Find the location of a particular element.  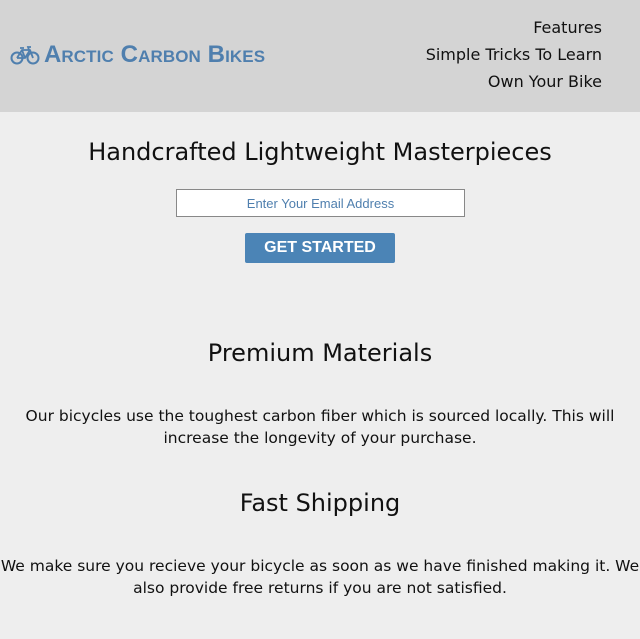

hero-title: Handcrafted Lightweight Masterpieces is located at coordinates (320, 152).